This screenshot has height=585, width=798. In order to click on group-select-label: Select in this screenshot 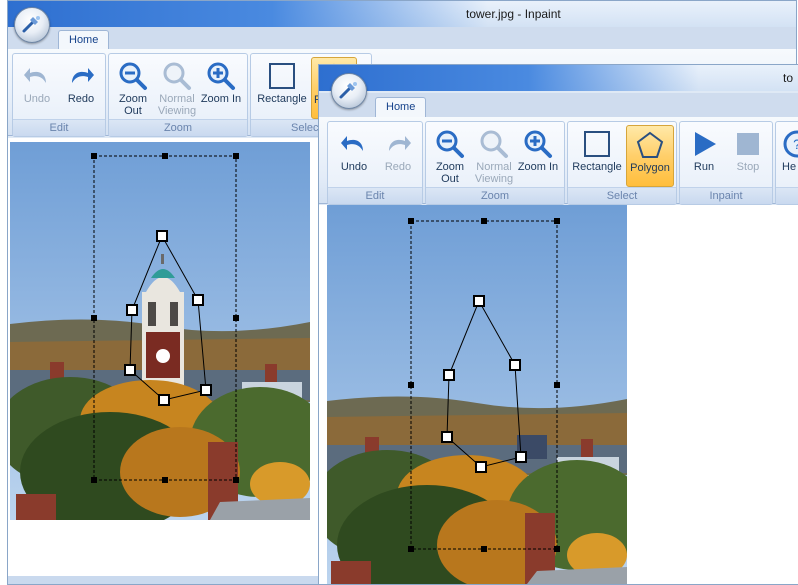, I will do `click(622, 195)`.